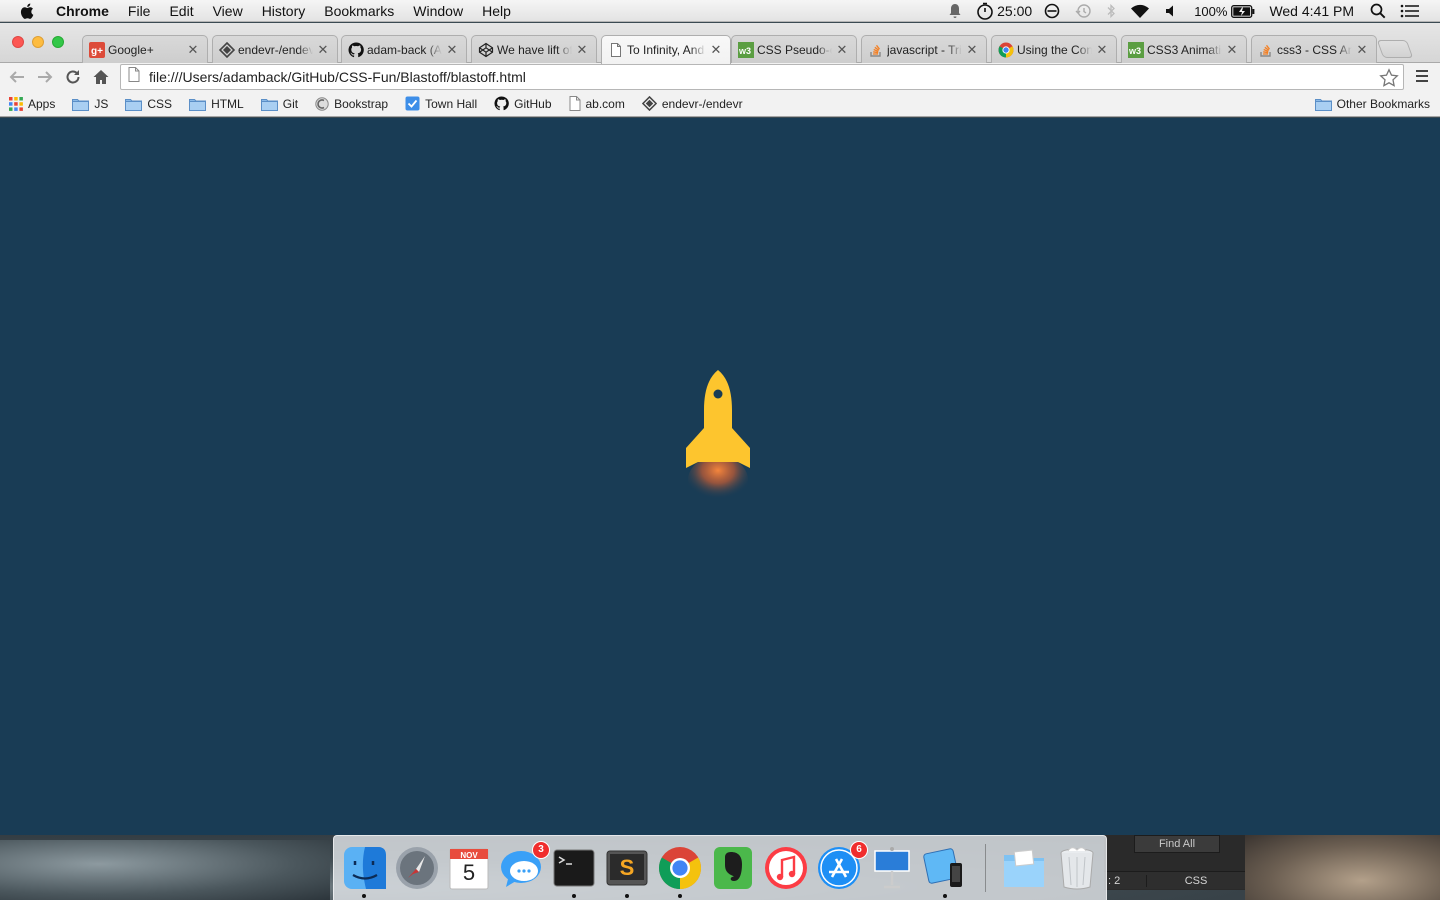 The height and width of the screenshot is (900, 1440). I want to click on codepen-icon, so click(486, 50).